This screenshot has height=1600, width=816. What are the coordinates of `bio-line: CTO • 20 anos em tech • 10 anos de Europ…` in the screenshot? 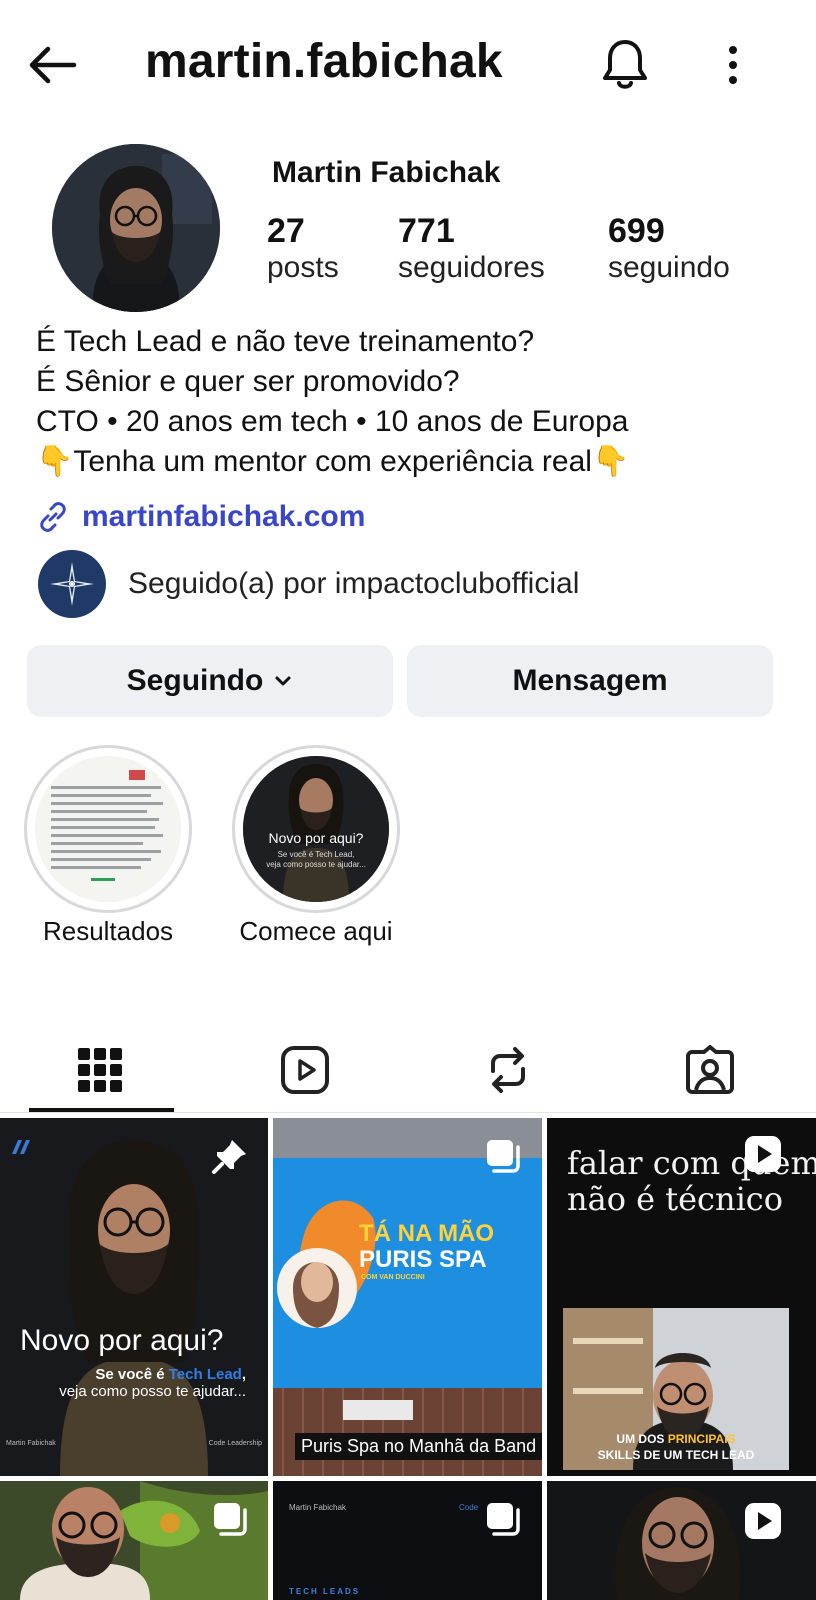 It's located at (332, 421).